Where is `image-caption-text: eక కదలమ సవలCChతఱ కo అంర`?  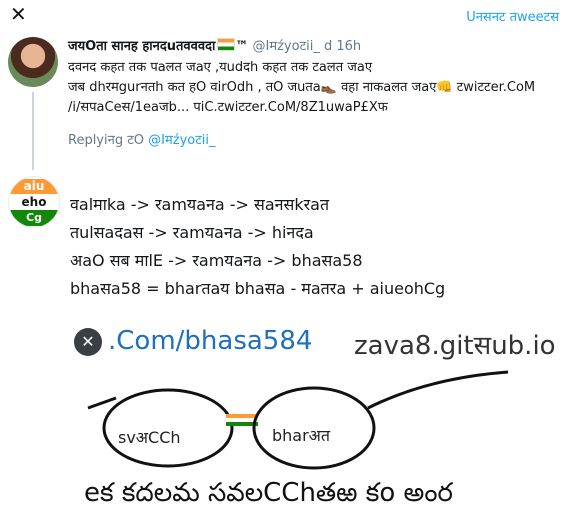 image-caption-text: eక కదలమ సవలCChతఱ కo అంర is located at coordinates (268, 493).